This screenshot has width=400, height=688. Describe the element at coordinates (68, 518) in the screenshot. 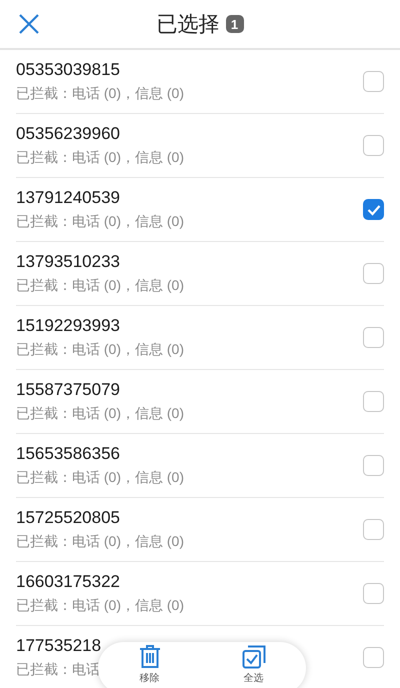

I see `phone-number: 15725520805` at that location.